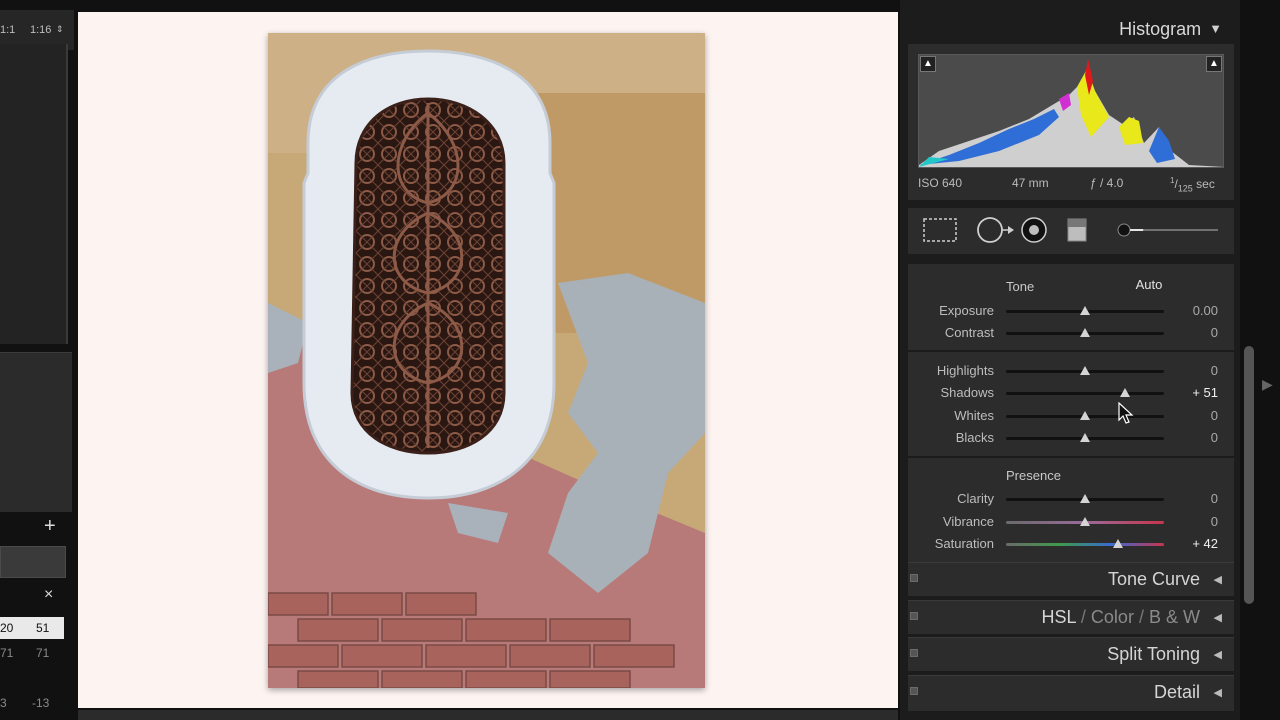 This screenshot has height=720, width=1280. I want to click on split-toning-title: Split Toning, so click(1153, 654).